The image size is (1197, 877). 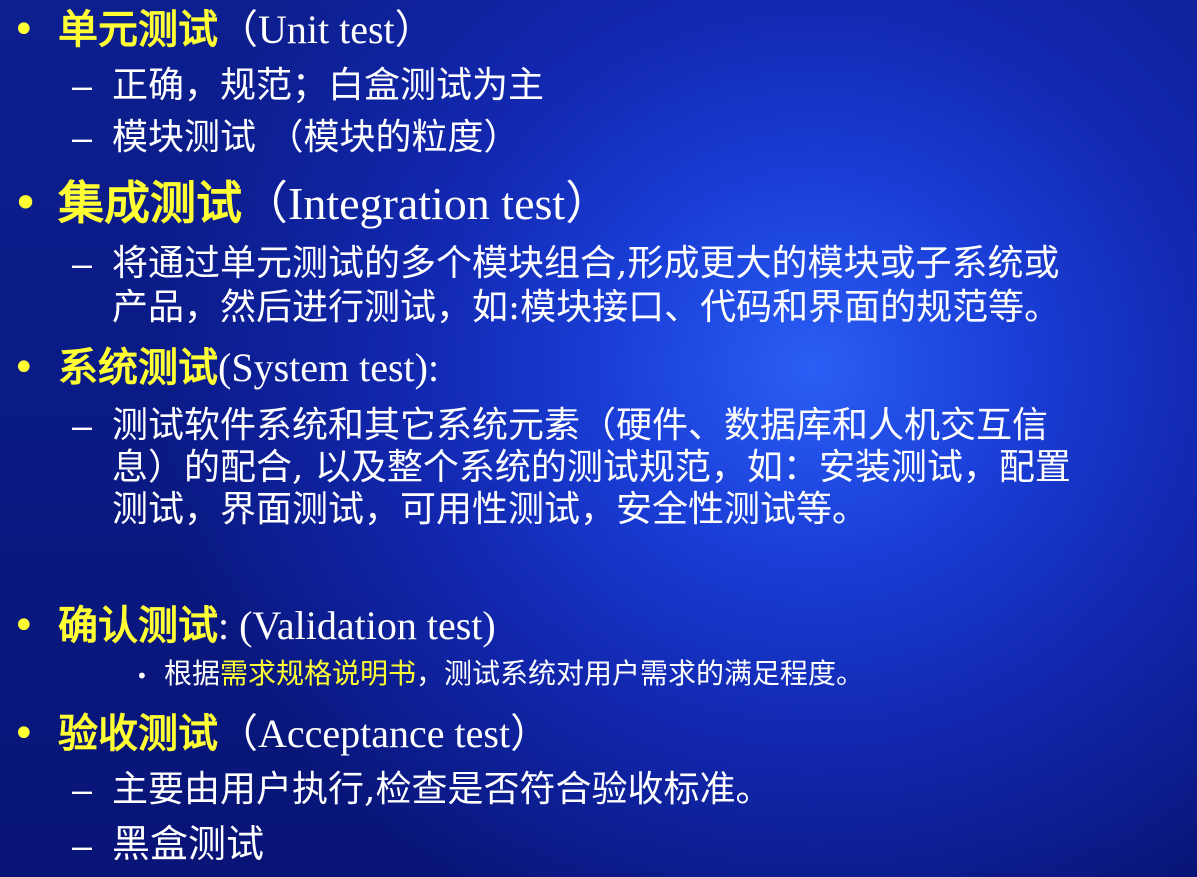 What do you see at coordinates (580, 425) in the screenshot?
I see `sub-item: 测试软件系统和其它系统元素（硬件、数据库和人机交互信` at bounding box center [580, 425].